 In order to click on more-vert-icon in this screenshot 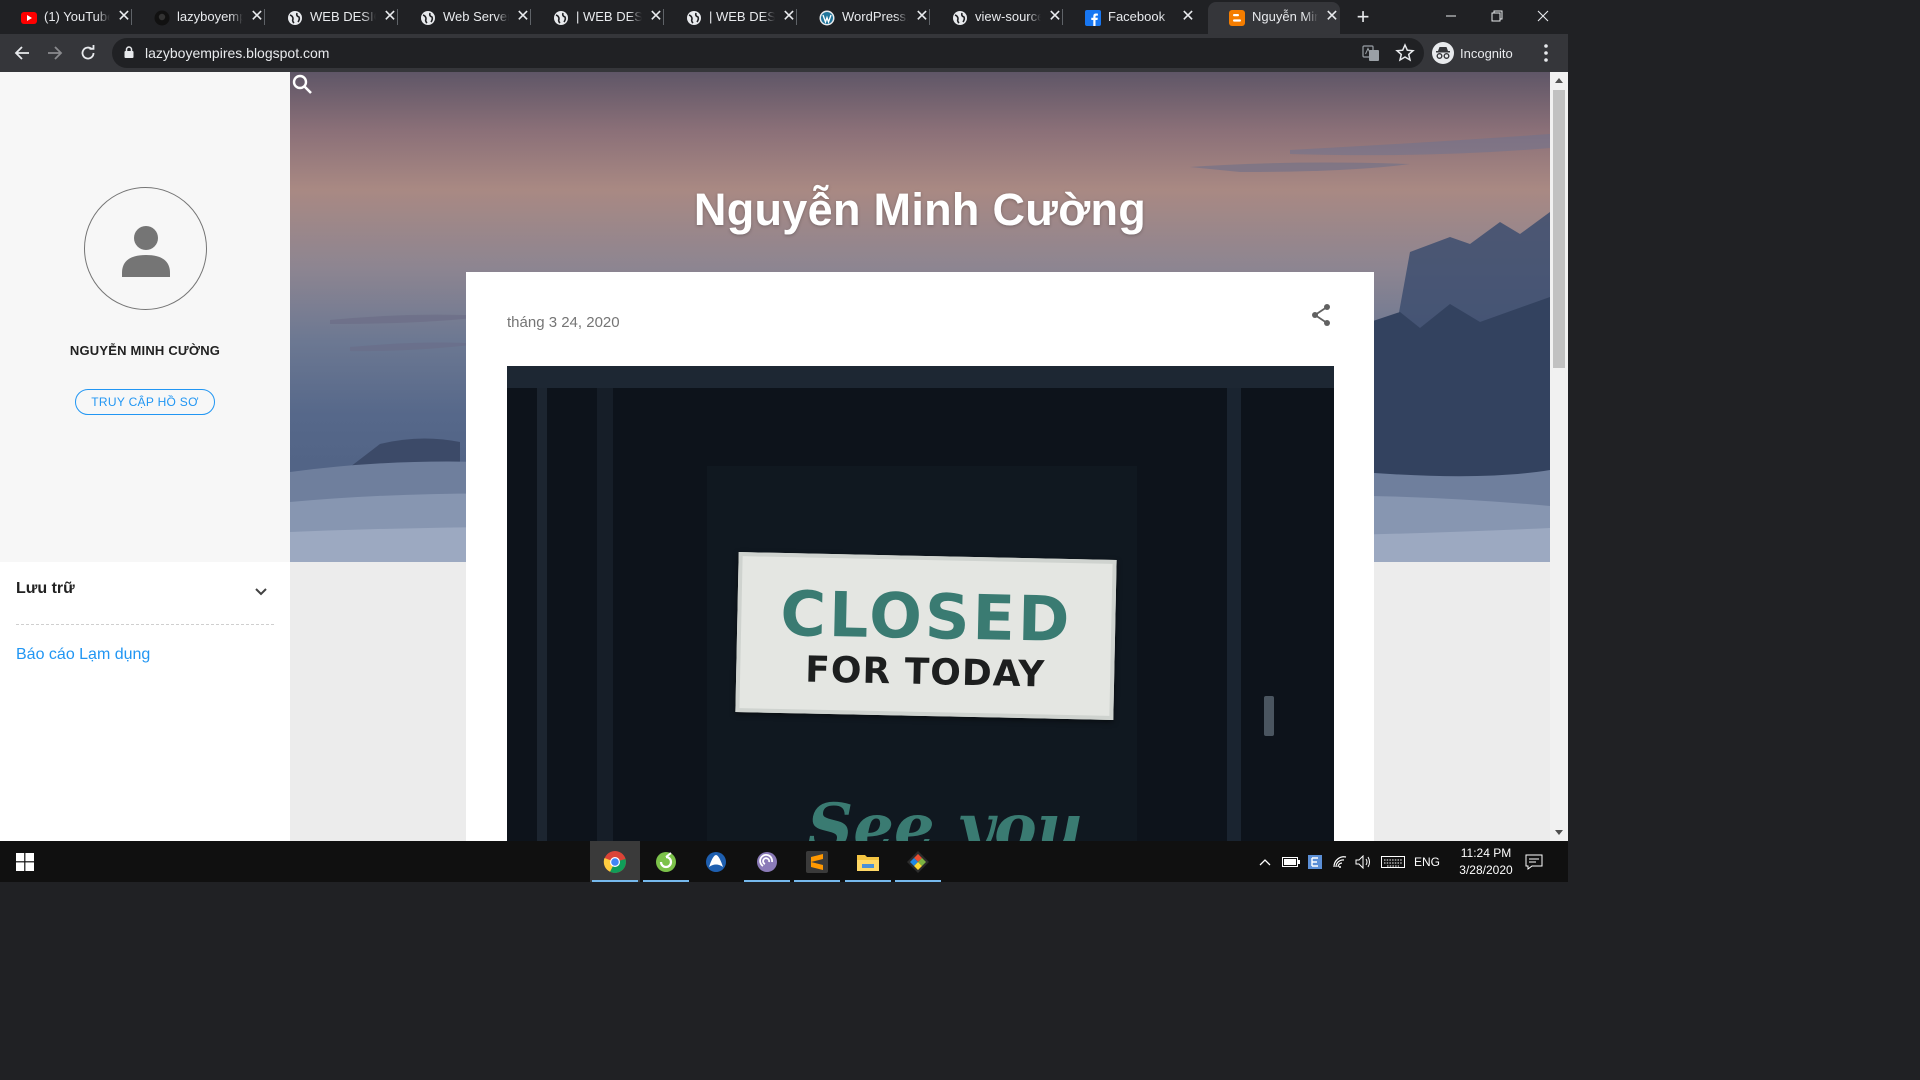, I will do `click(1546, 53)`.